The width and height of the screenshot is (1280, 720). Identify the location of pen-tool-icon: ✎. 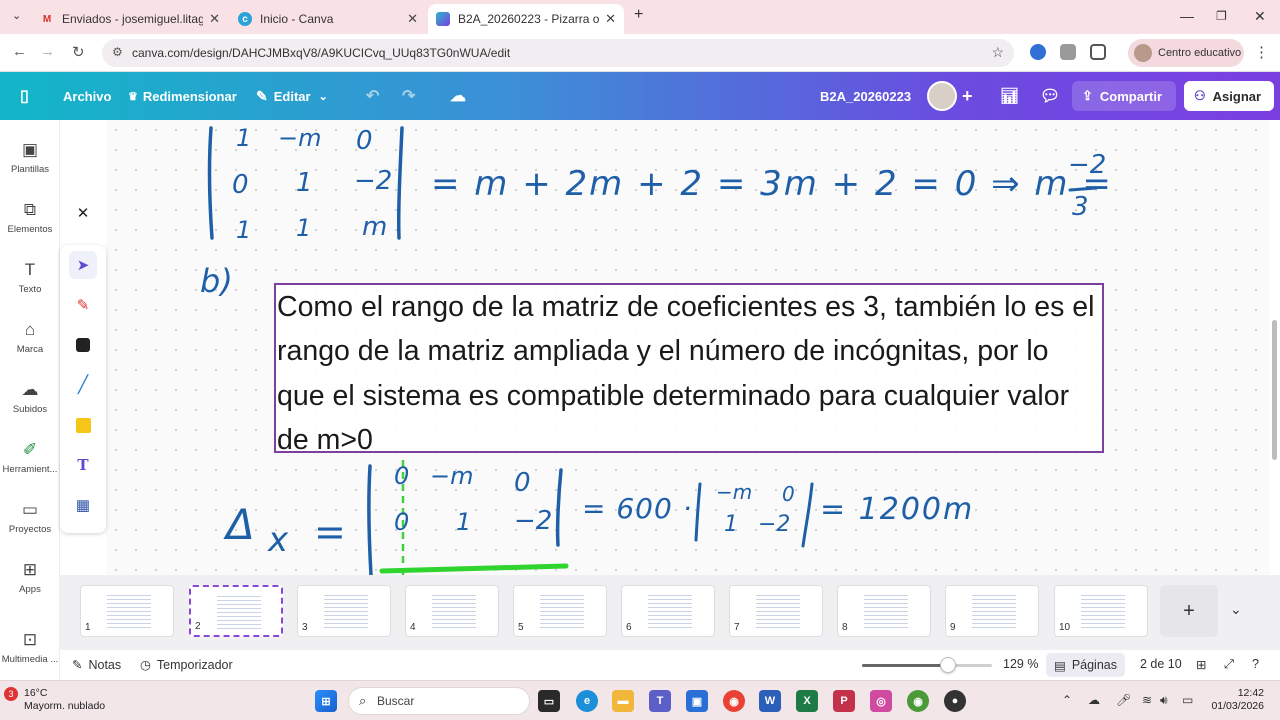
(83, 305).